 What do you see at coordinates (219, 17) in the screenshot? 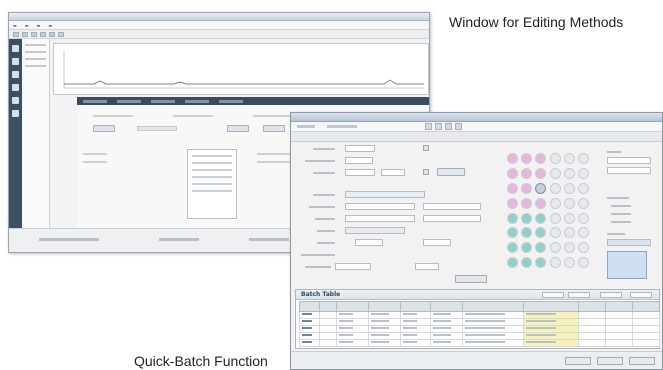
I see `method-editor-title-bar` at bounding box center [219, 17].